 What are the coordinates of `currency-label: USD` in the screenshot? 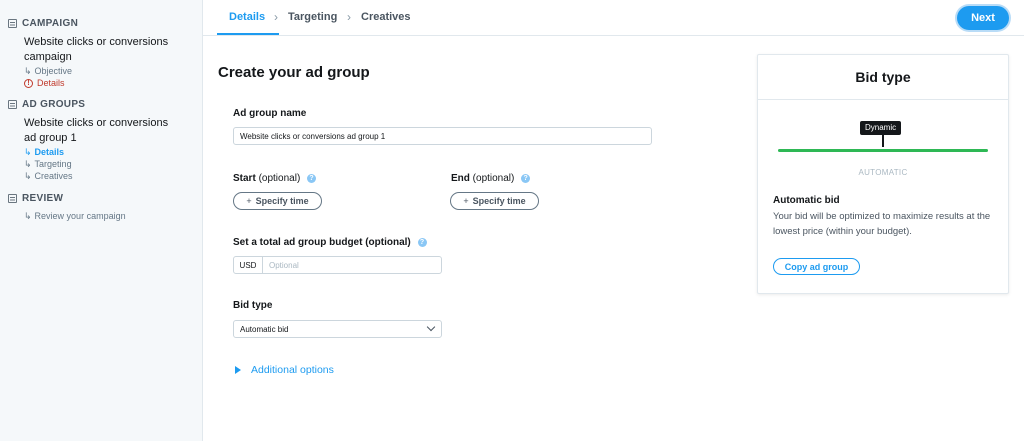 It's located at (248, 265).